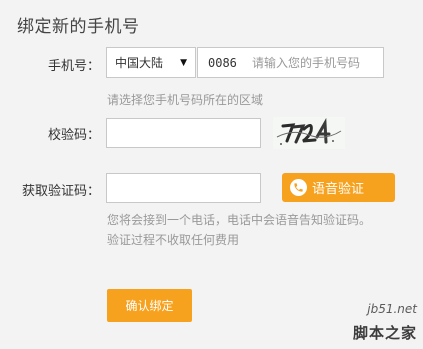 This screenshot has width=423, height=349. I want to click on captcha-input, so click(183, 133).